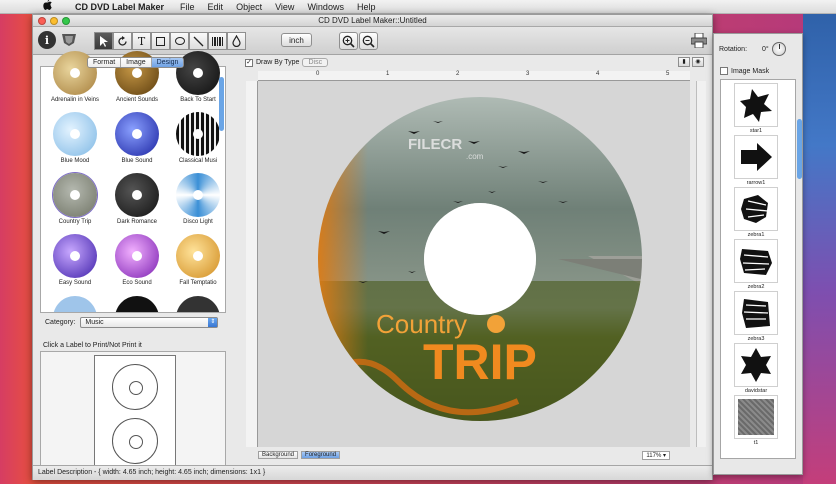 Image resolution: width=836 pixels, height=484 pixels. Describe the element at coordinates (103, 41) in the screenshot. I see `select-tool-icon` at that location.